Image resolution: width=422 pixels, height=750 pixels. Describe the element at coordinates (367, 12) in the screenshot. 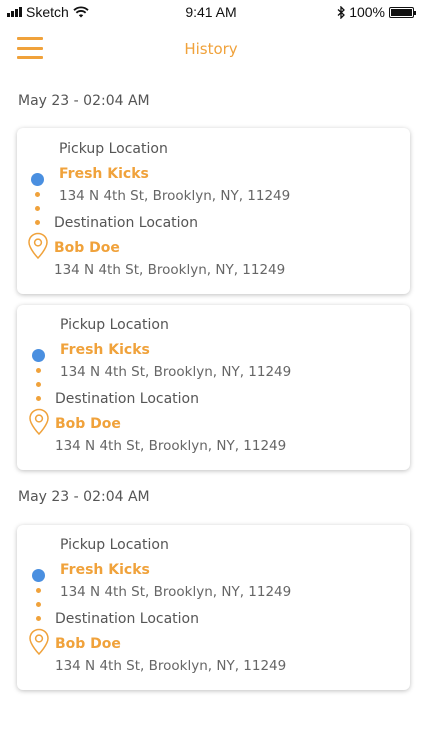

I see `battery-percent: 100%` at that location.